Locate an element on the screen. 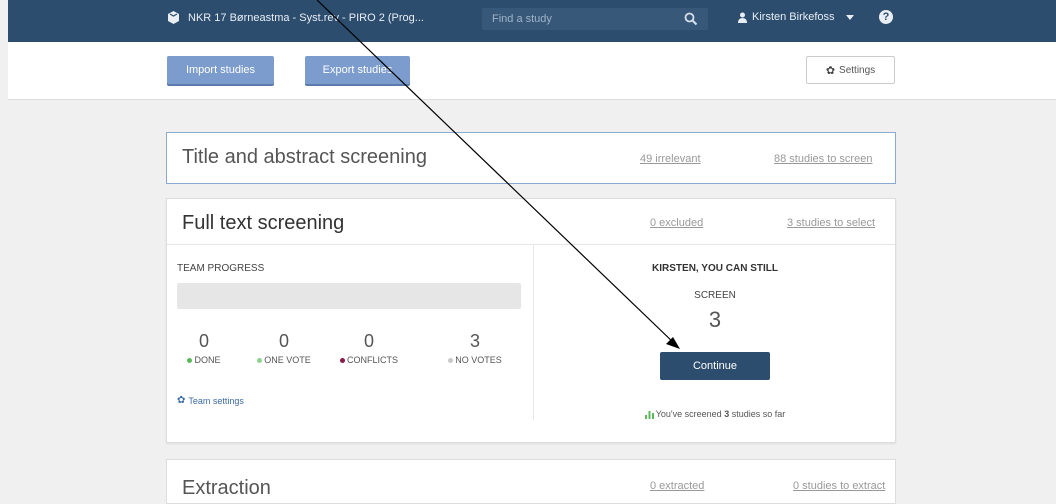 The image size is (1056, 504). studies-to-select-link: 3 studies to select is located at coordinates (831, 223).